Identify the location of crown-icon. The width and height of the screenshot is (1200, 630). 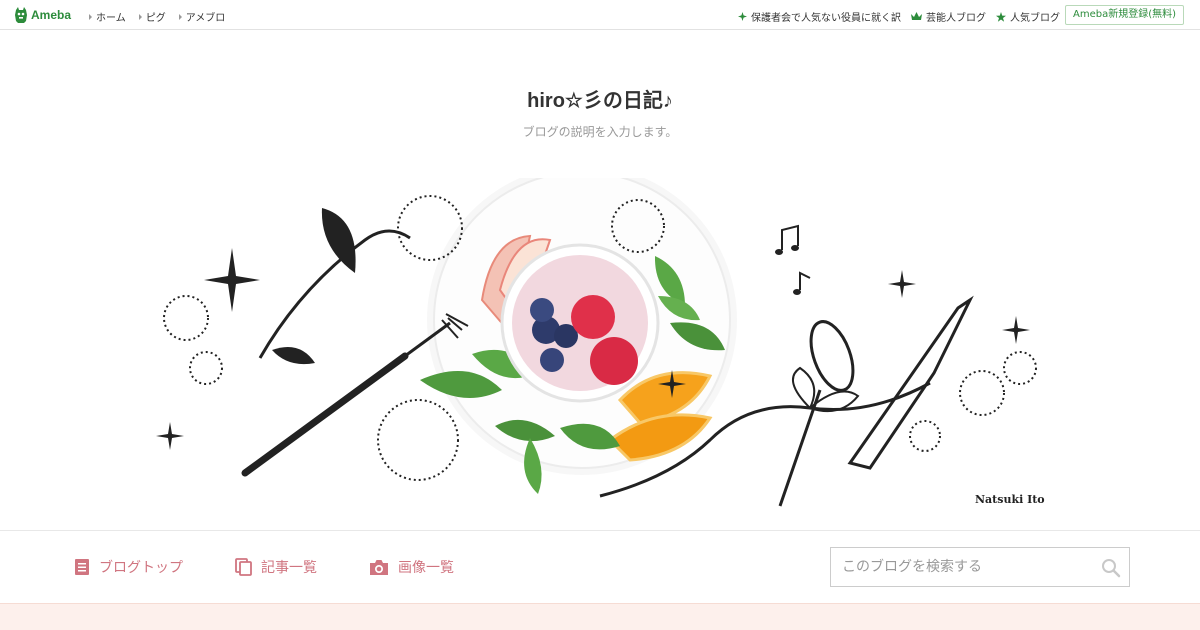
(916, 16).